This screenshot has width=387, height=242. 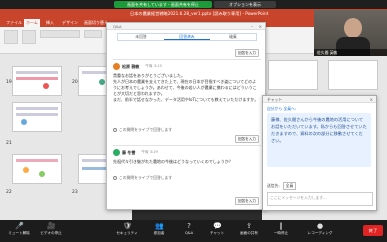 I want to click on chat-header: チャット ×, so click(x=319, y=99).